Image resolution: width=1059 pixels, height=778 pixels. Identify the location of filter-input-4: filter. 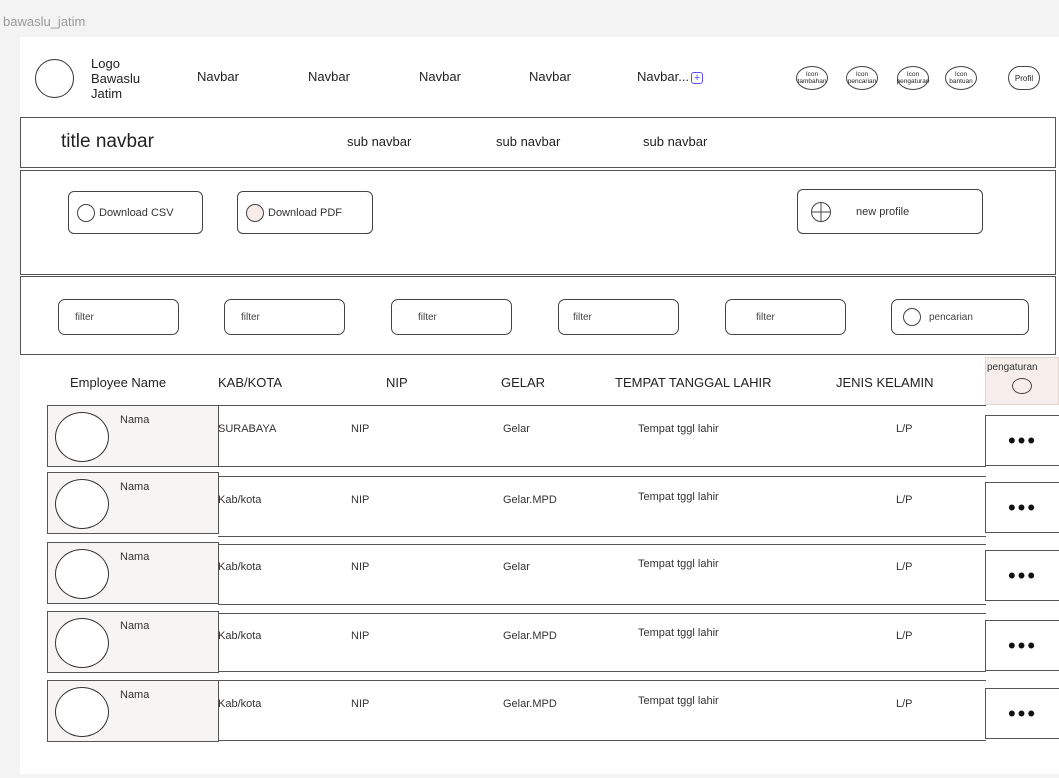
(618, 317).